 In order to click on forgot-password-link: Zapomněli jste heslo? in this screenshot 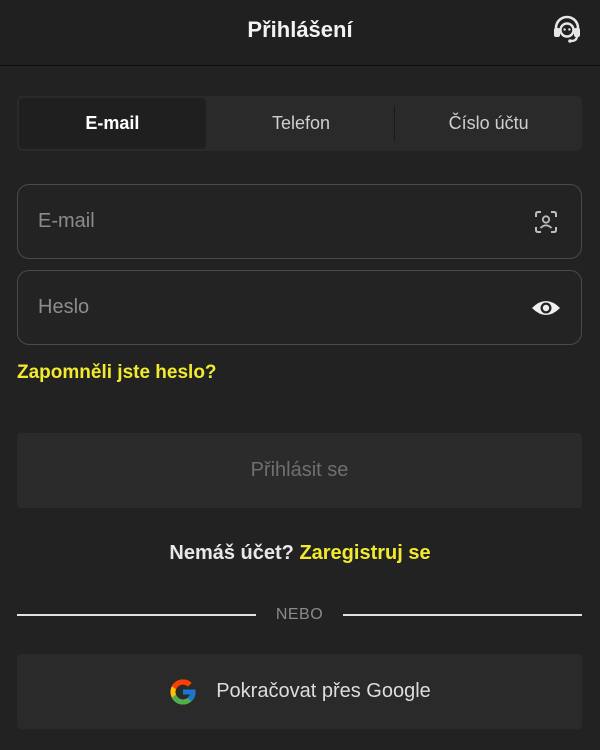, I will do `click(117, 373)`.